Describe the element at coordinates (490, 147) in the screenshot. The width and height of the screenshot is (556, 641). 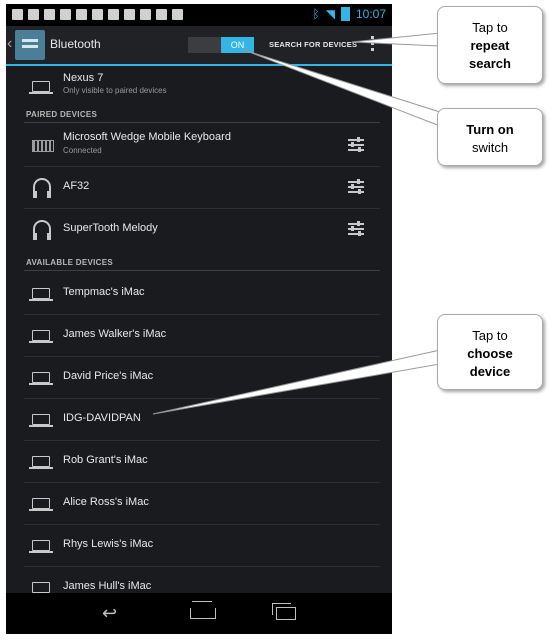
I see `callout-text: switch` at that location.